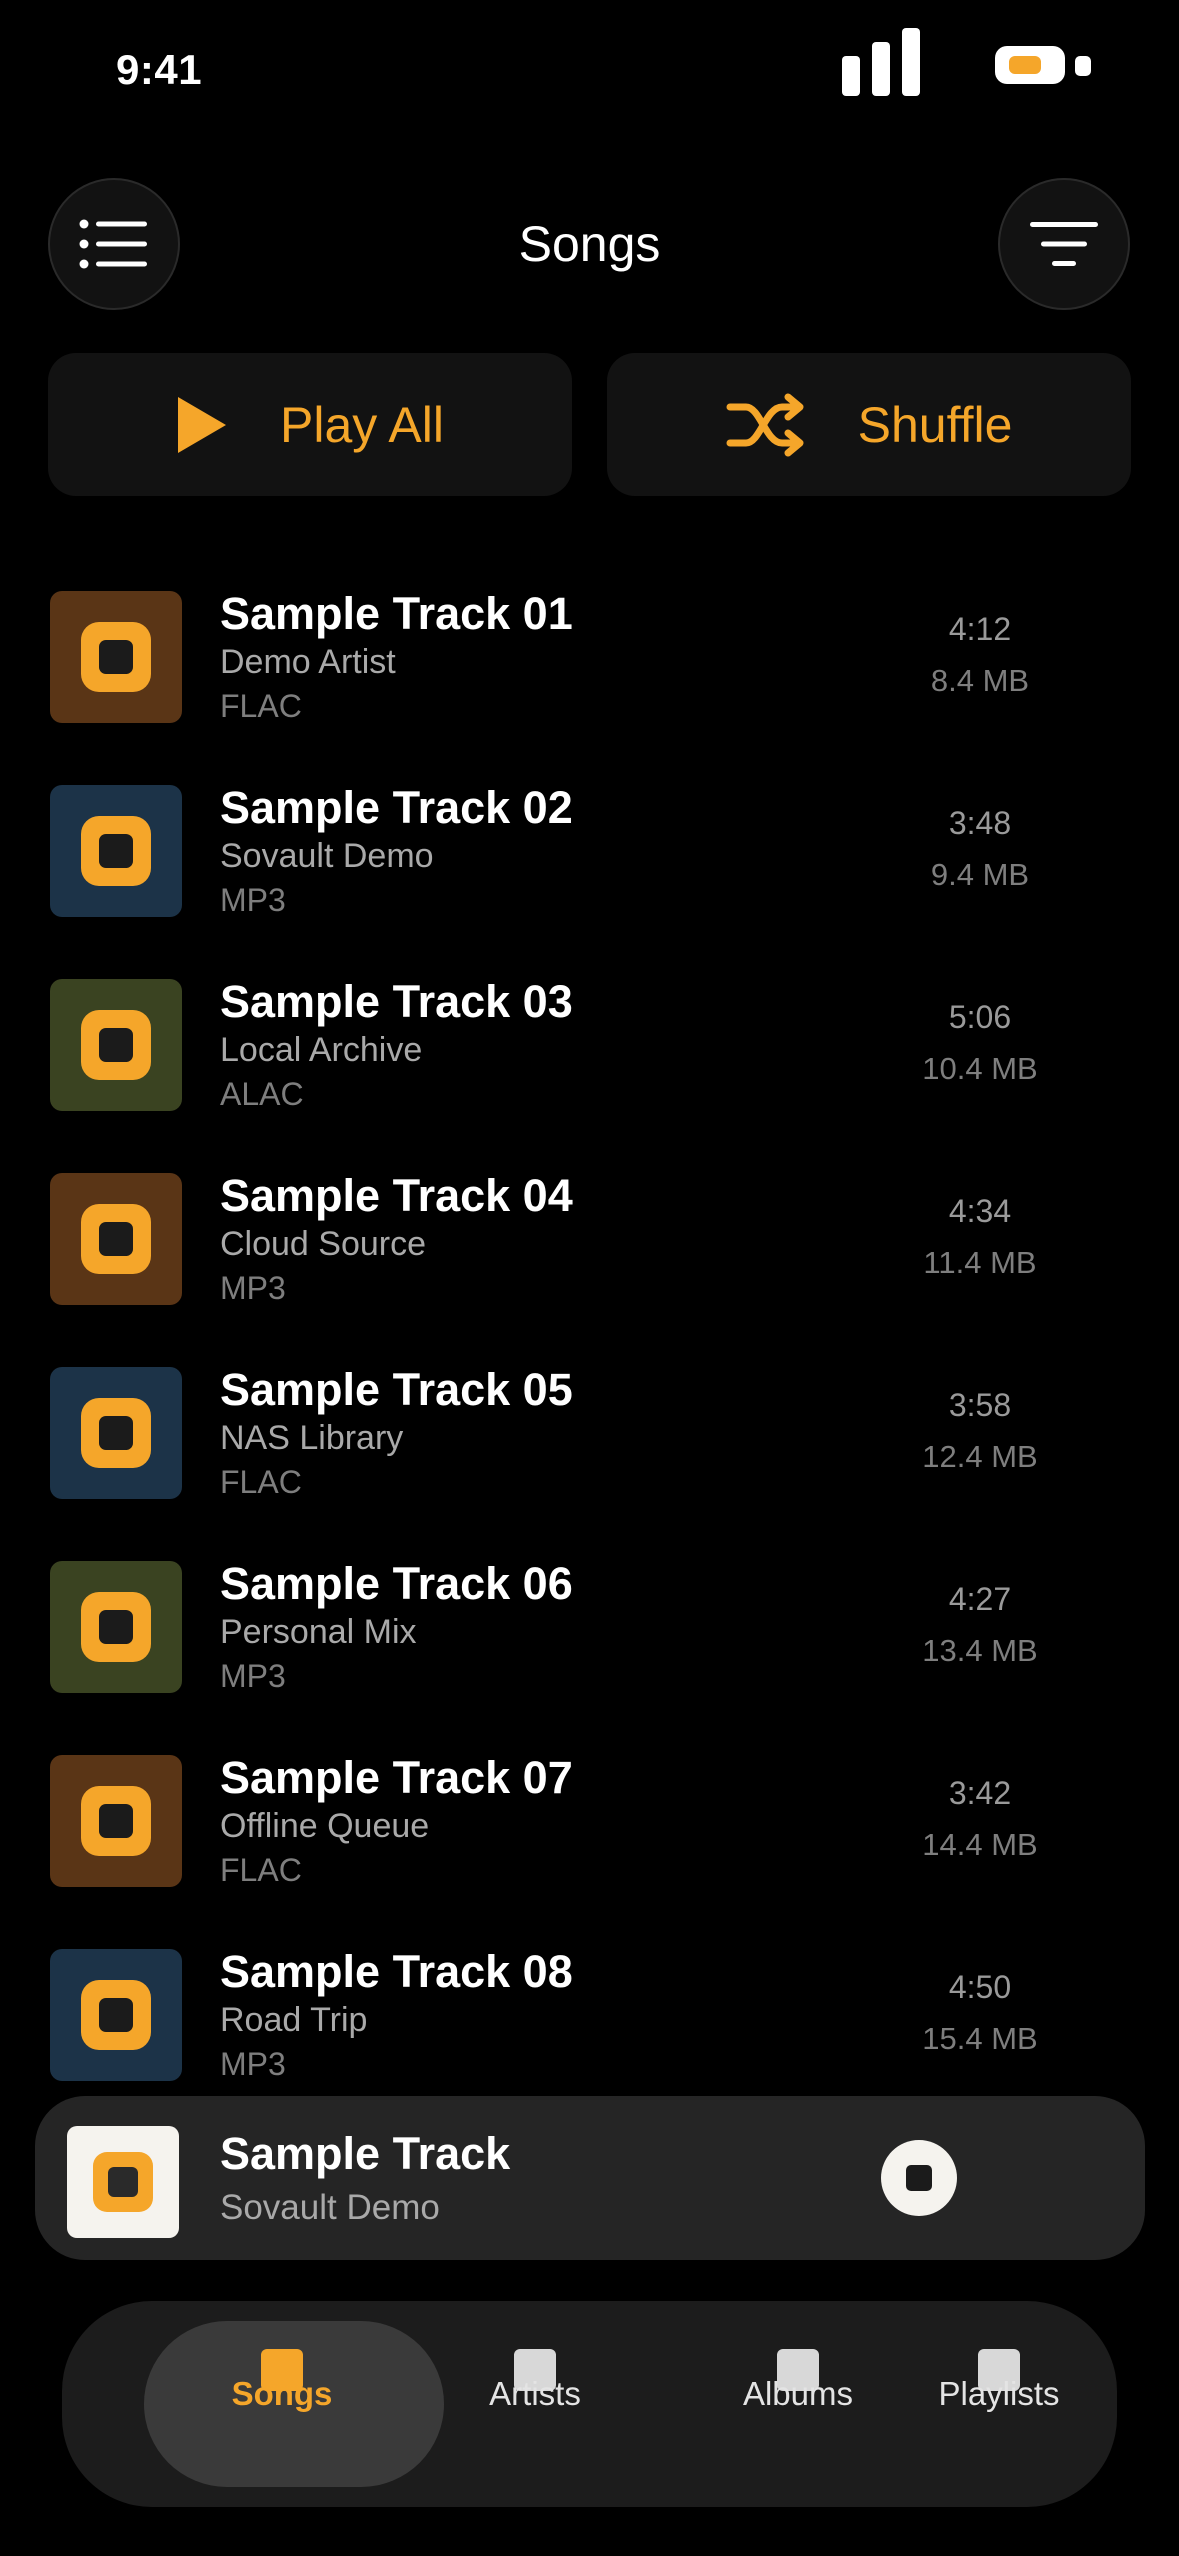 This screenshot has height=2556, width=1179. I want to click on stop-button, so click(919, 2178).